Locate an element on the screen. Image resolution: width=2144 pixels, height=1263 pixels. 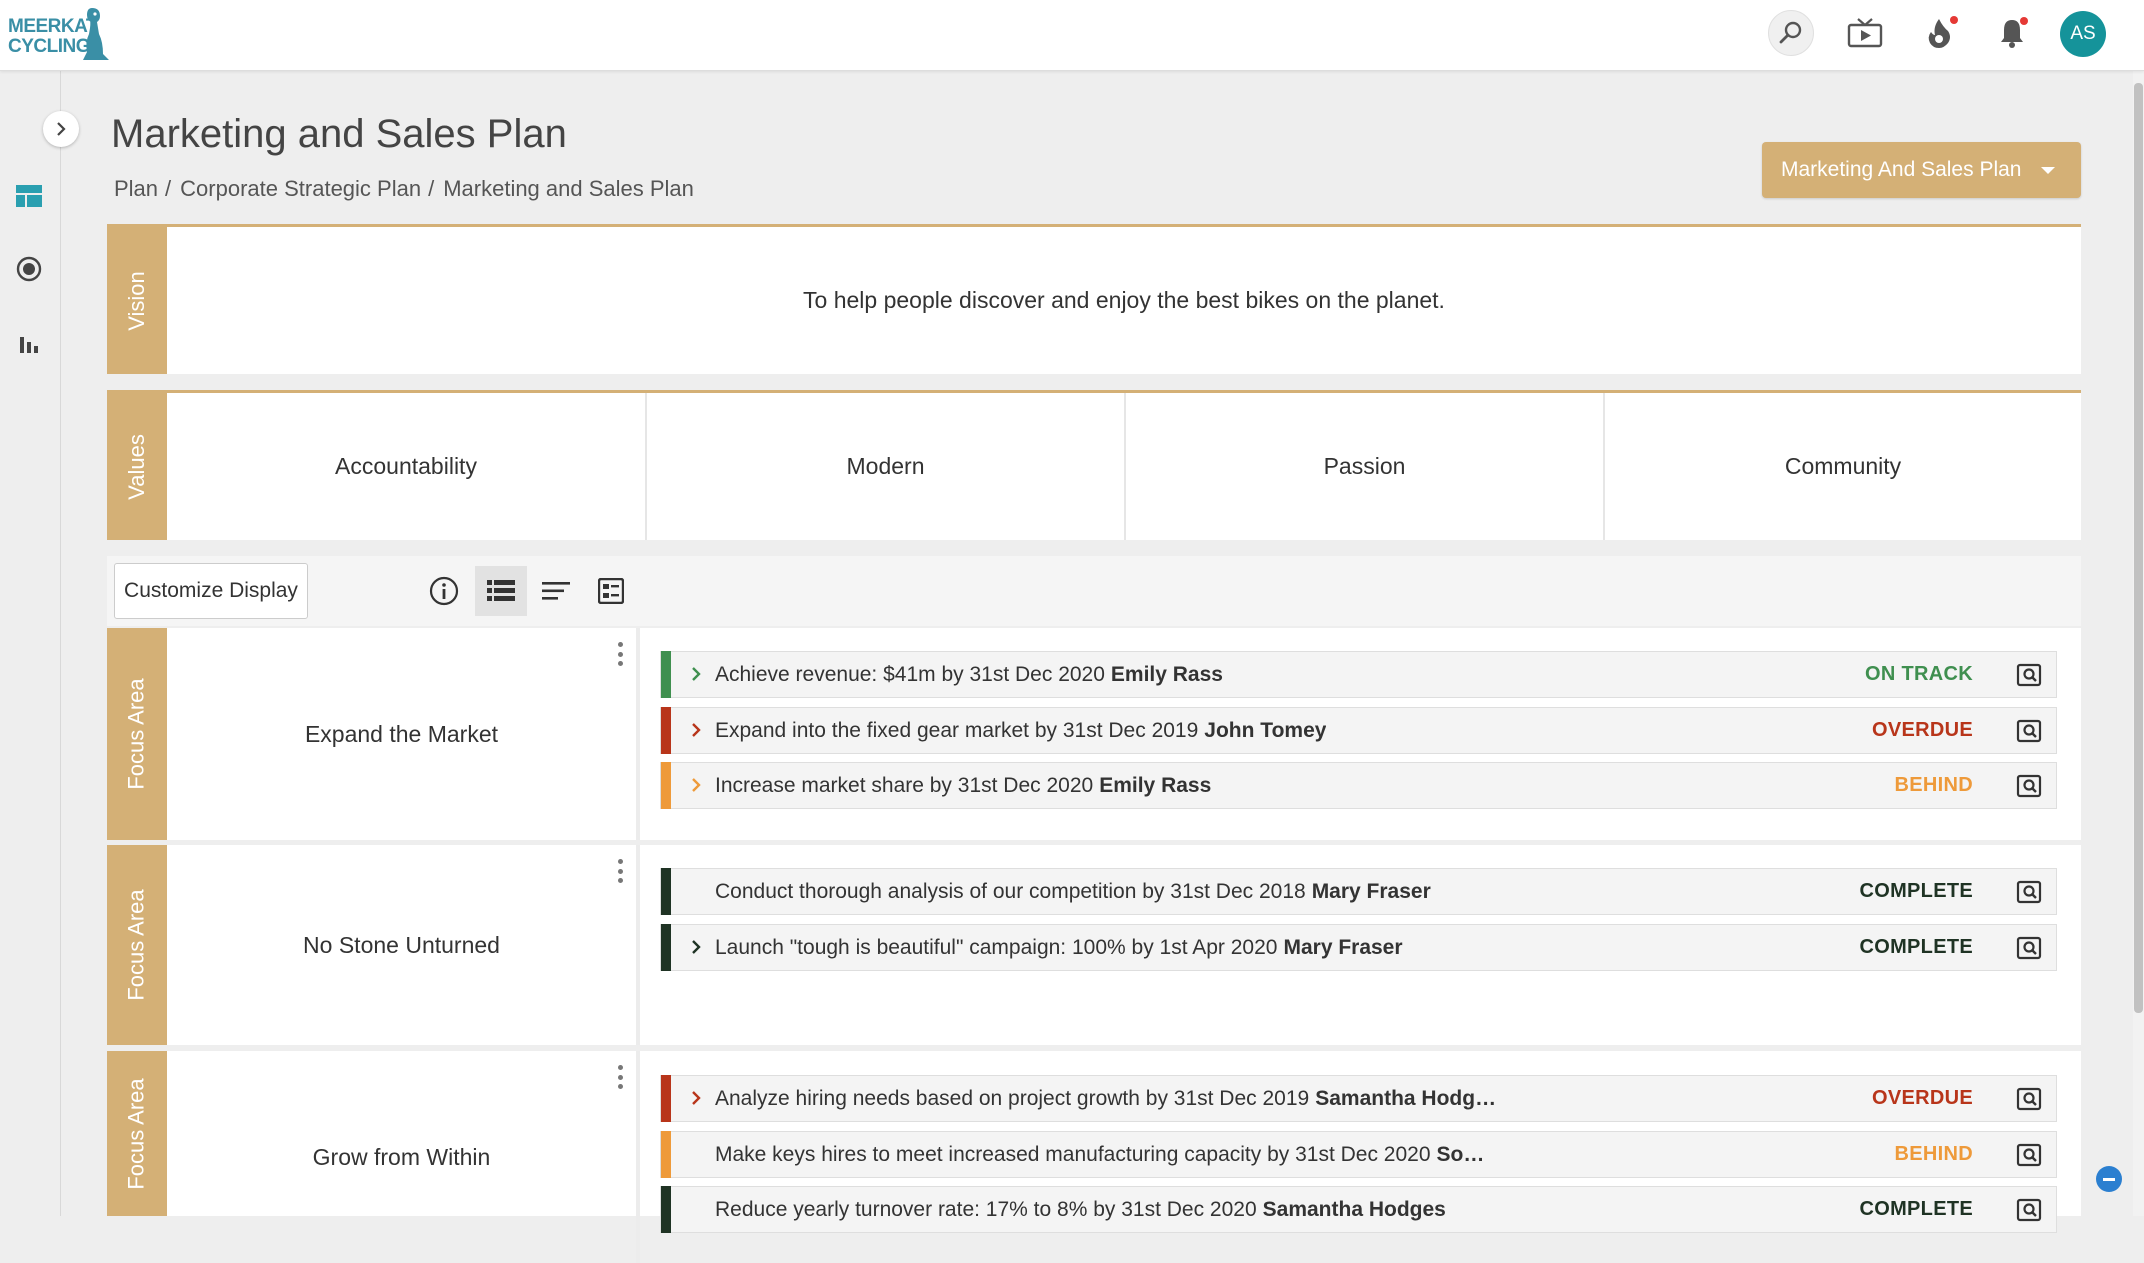
search-icon is located at coordinates (1790, 32).